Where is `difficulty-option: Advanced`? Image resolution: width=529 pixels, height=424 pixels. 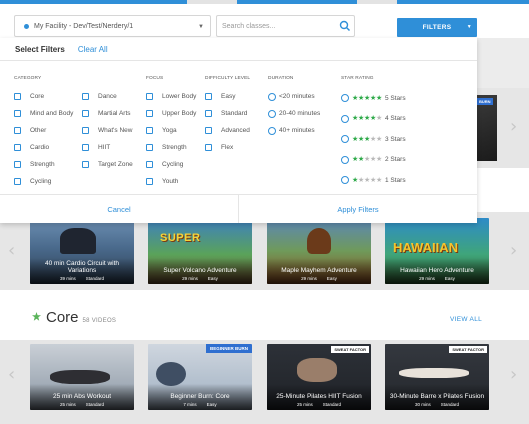 difficulty-option: Advanced is located at coordinates (227, 130).